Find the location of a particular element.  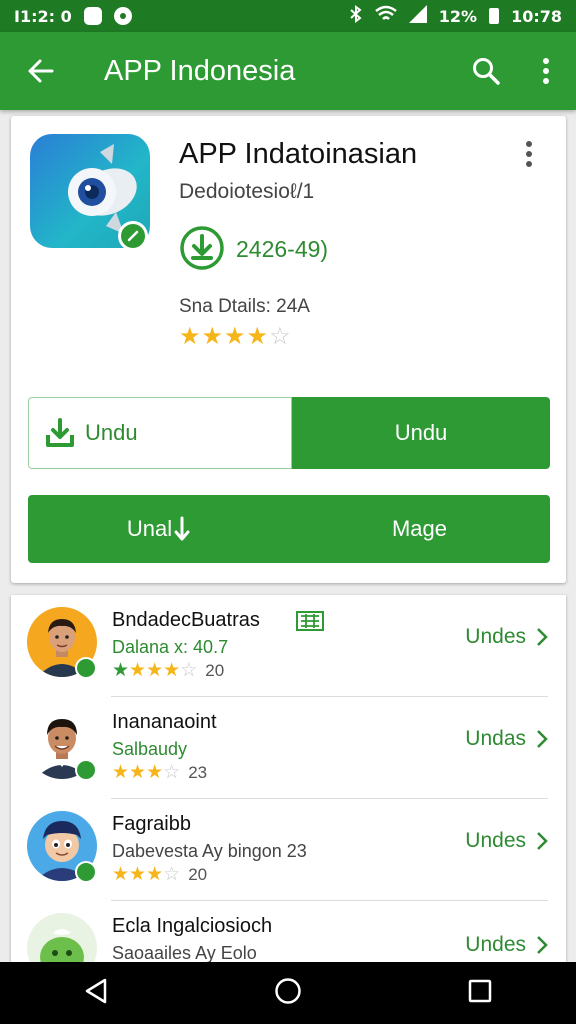

arrow-down-icon is located at coordinates (182, 528).